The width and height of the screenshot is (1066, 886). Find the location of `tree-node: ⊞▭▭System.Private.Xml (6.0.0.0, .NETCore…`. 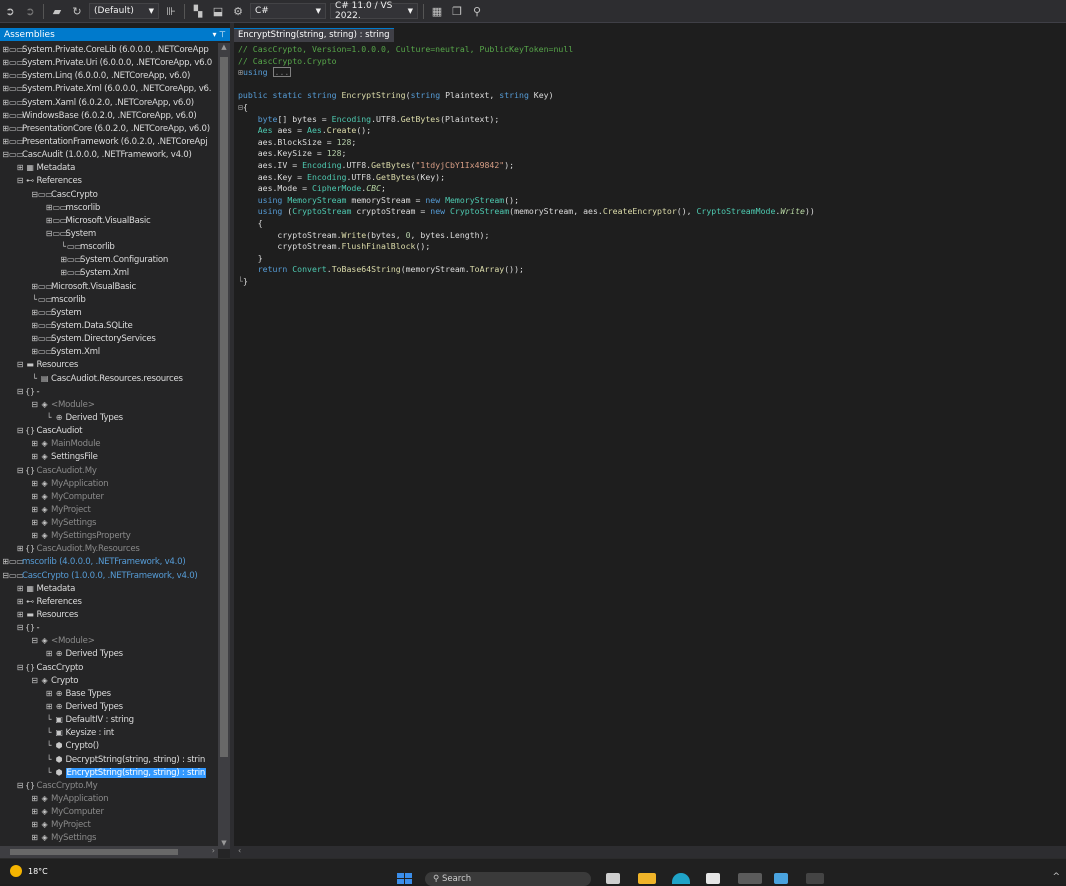

tree-node: ⊞▭▭System.Private.Xml (6.0.0.0, .NETCore… is located at coordinates (109, 88).